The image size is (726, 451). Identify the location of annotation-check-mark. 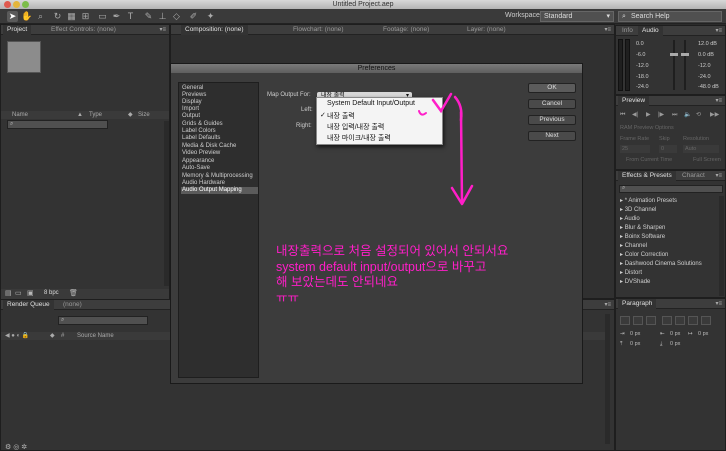
(442, 103).